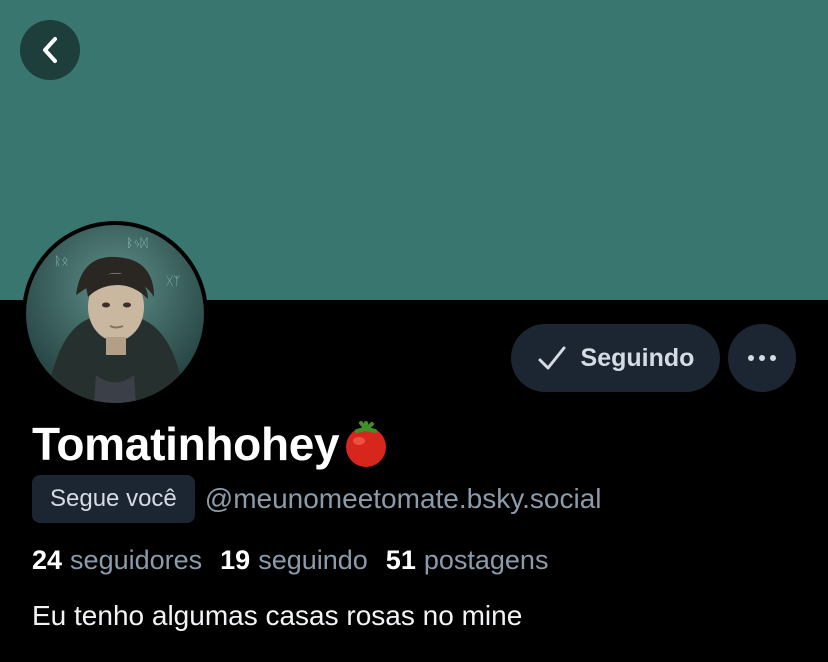 Image resolution: width=828 pixels, height=662 pixels. What do you see at coordinates (400, 559) in the screenshot?
I see `posts-count: 51` at bounding box center [400, 559].